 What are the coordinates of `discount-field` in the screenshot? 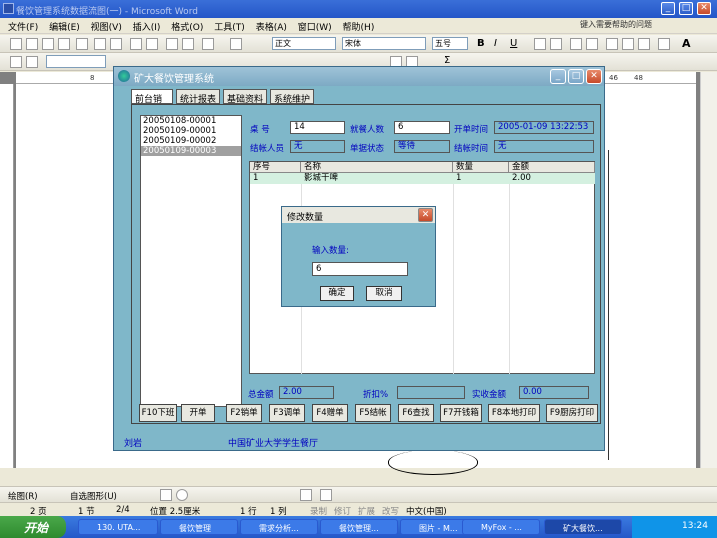 It's located at (431, 392).